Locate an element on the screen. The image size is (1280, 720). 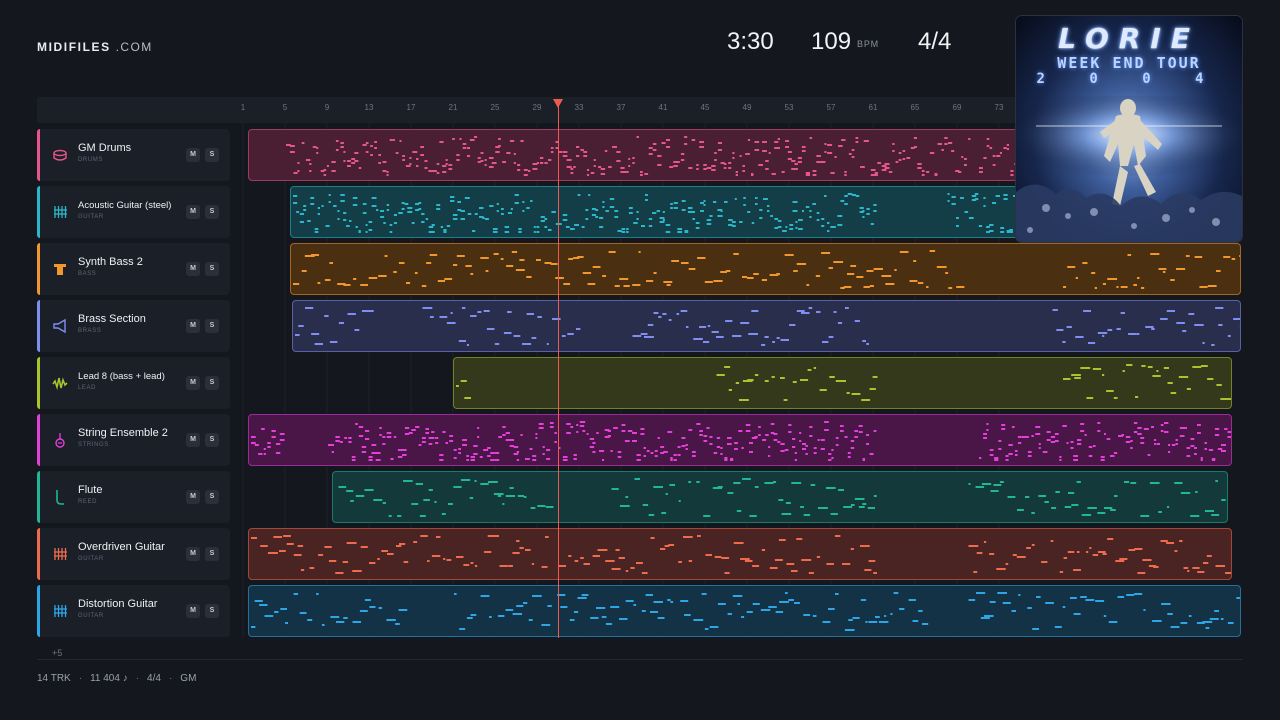
playhead-marker is located at coordinates (558, 103).